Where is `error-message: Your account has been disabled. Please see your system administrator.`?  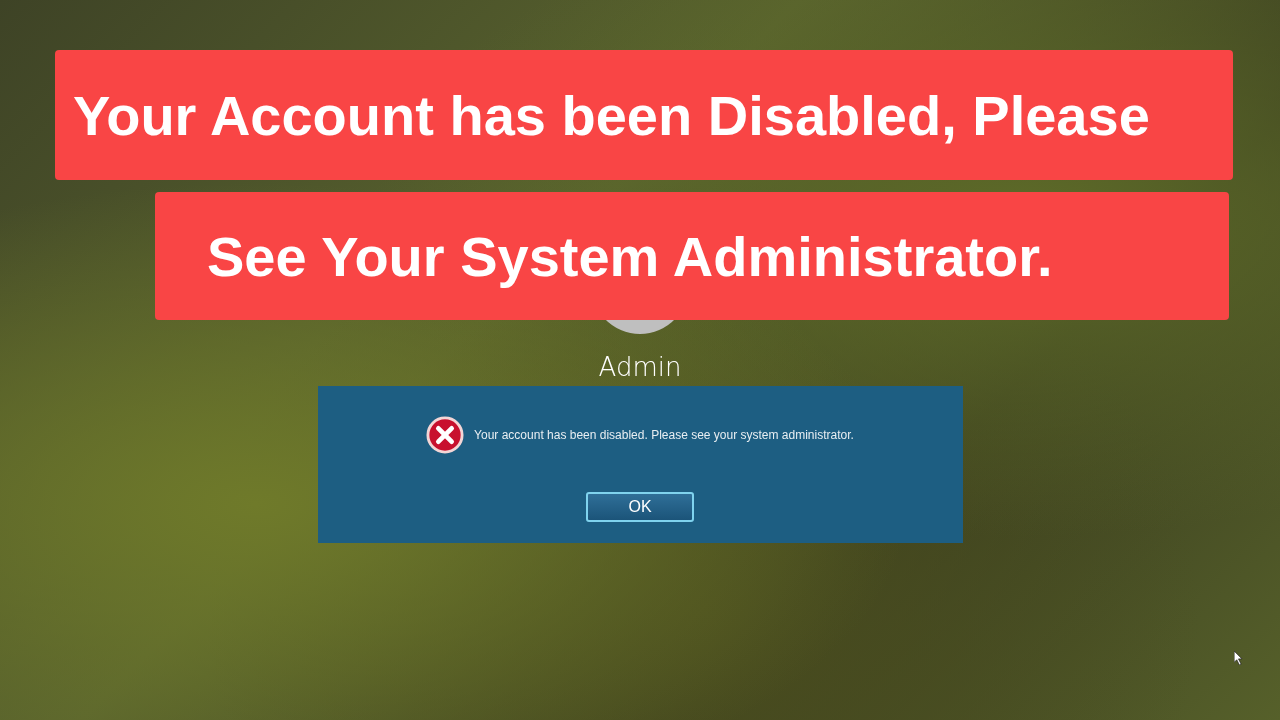
error-message: Your account has been disabled. Please see your system administrator. is located at coordinates (664, 435).